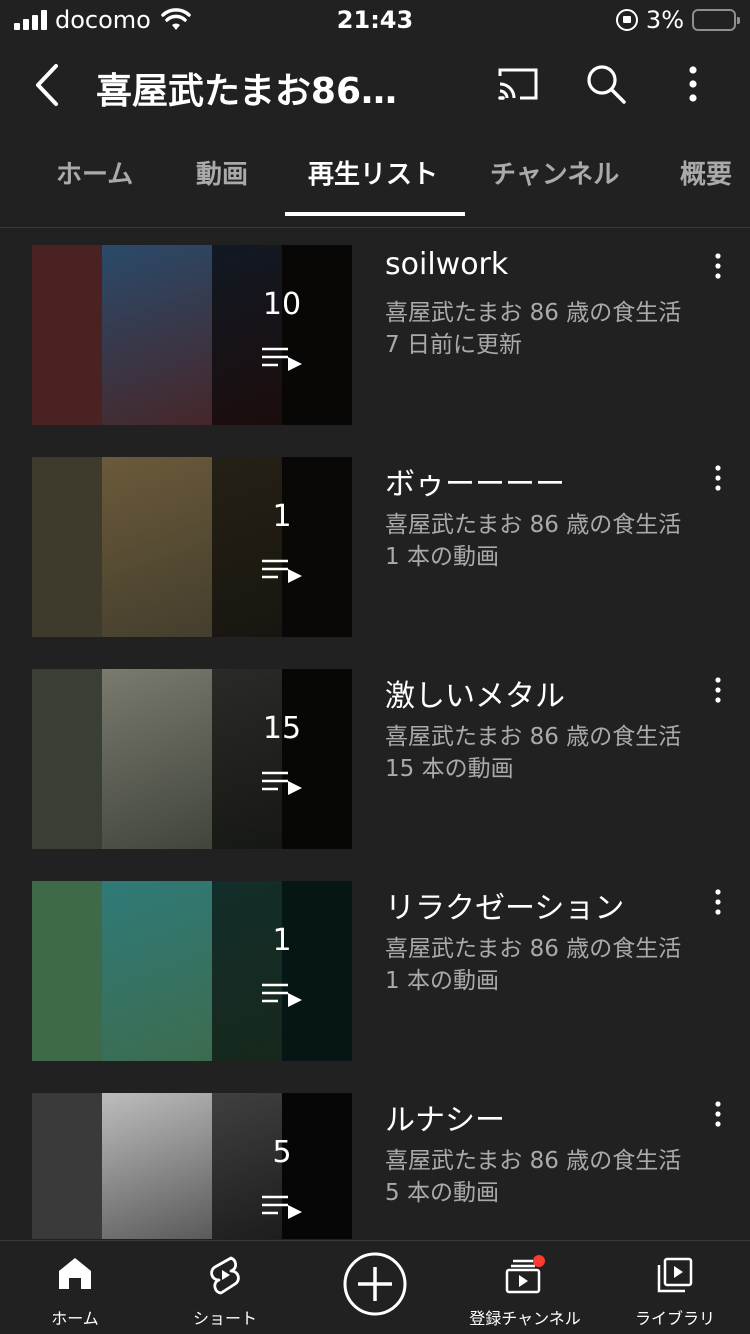 This screenshot has width=750, height=1334. What do you see at coordinates (192, 759) in the screenshot?
I see `playlist-thumbnail: 15` at bounding box center [192, 759].